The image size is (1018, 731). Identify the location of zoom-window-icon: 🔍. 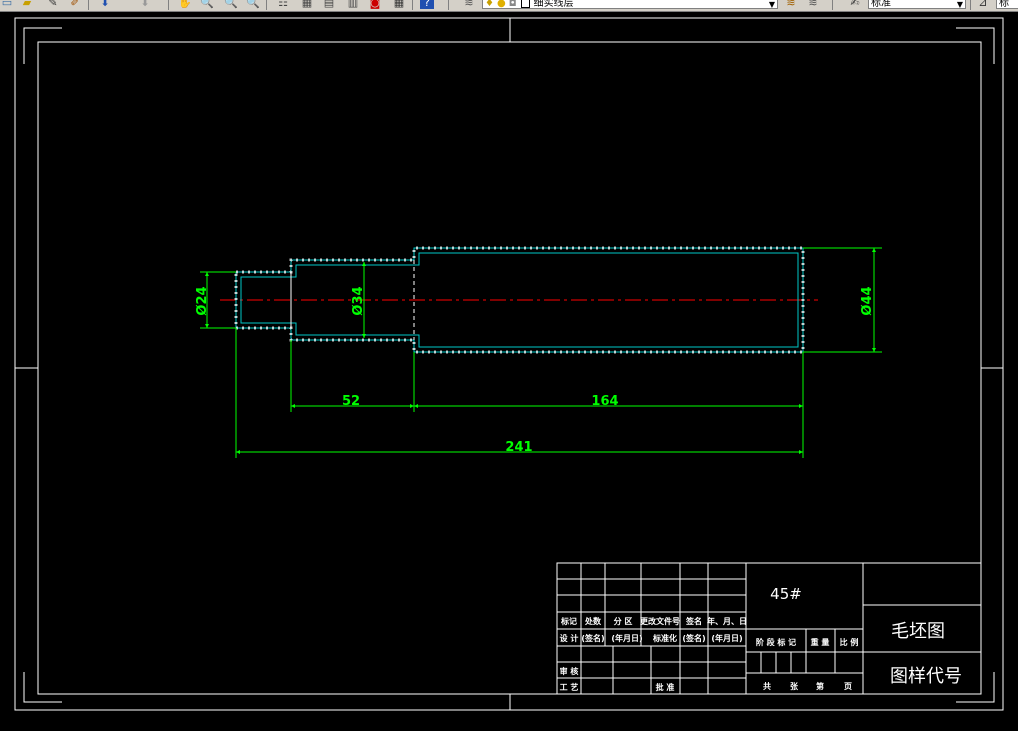
(231, 4).